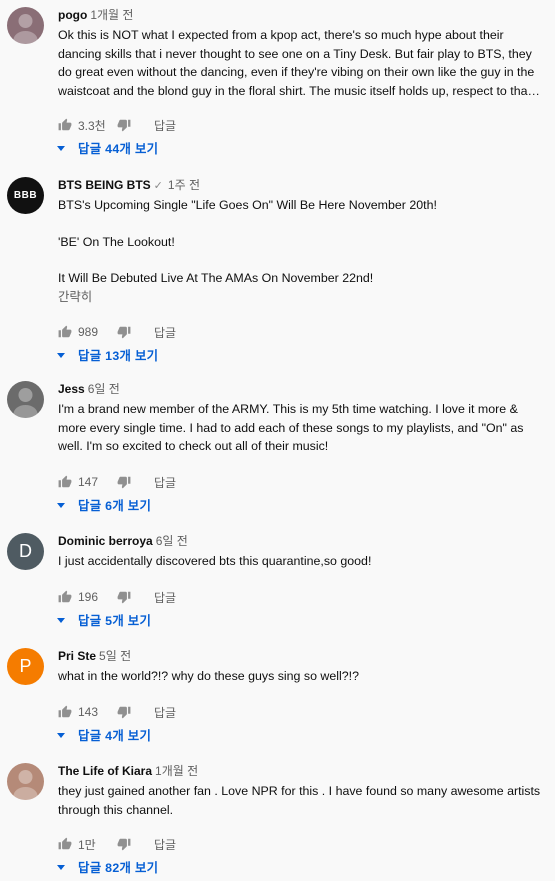  I want to click on avatar: BBB, so click(25, 195).